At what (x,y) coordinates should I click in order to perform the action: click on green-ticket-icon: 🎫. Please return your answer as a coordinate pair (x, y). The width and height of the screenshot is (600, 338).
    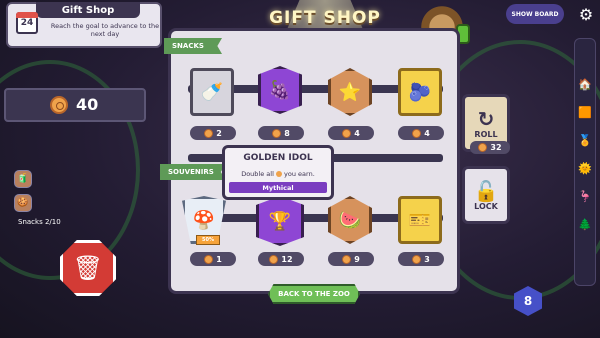
    Looking at the image, I should click on (420, 220).